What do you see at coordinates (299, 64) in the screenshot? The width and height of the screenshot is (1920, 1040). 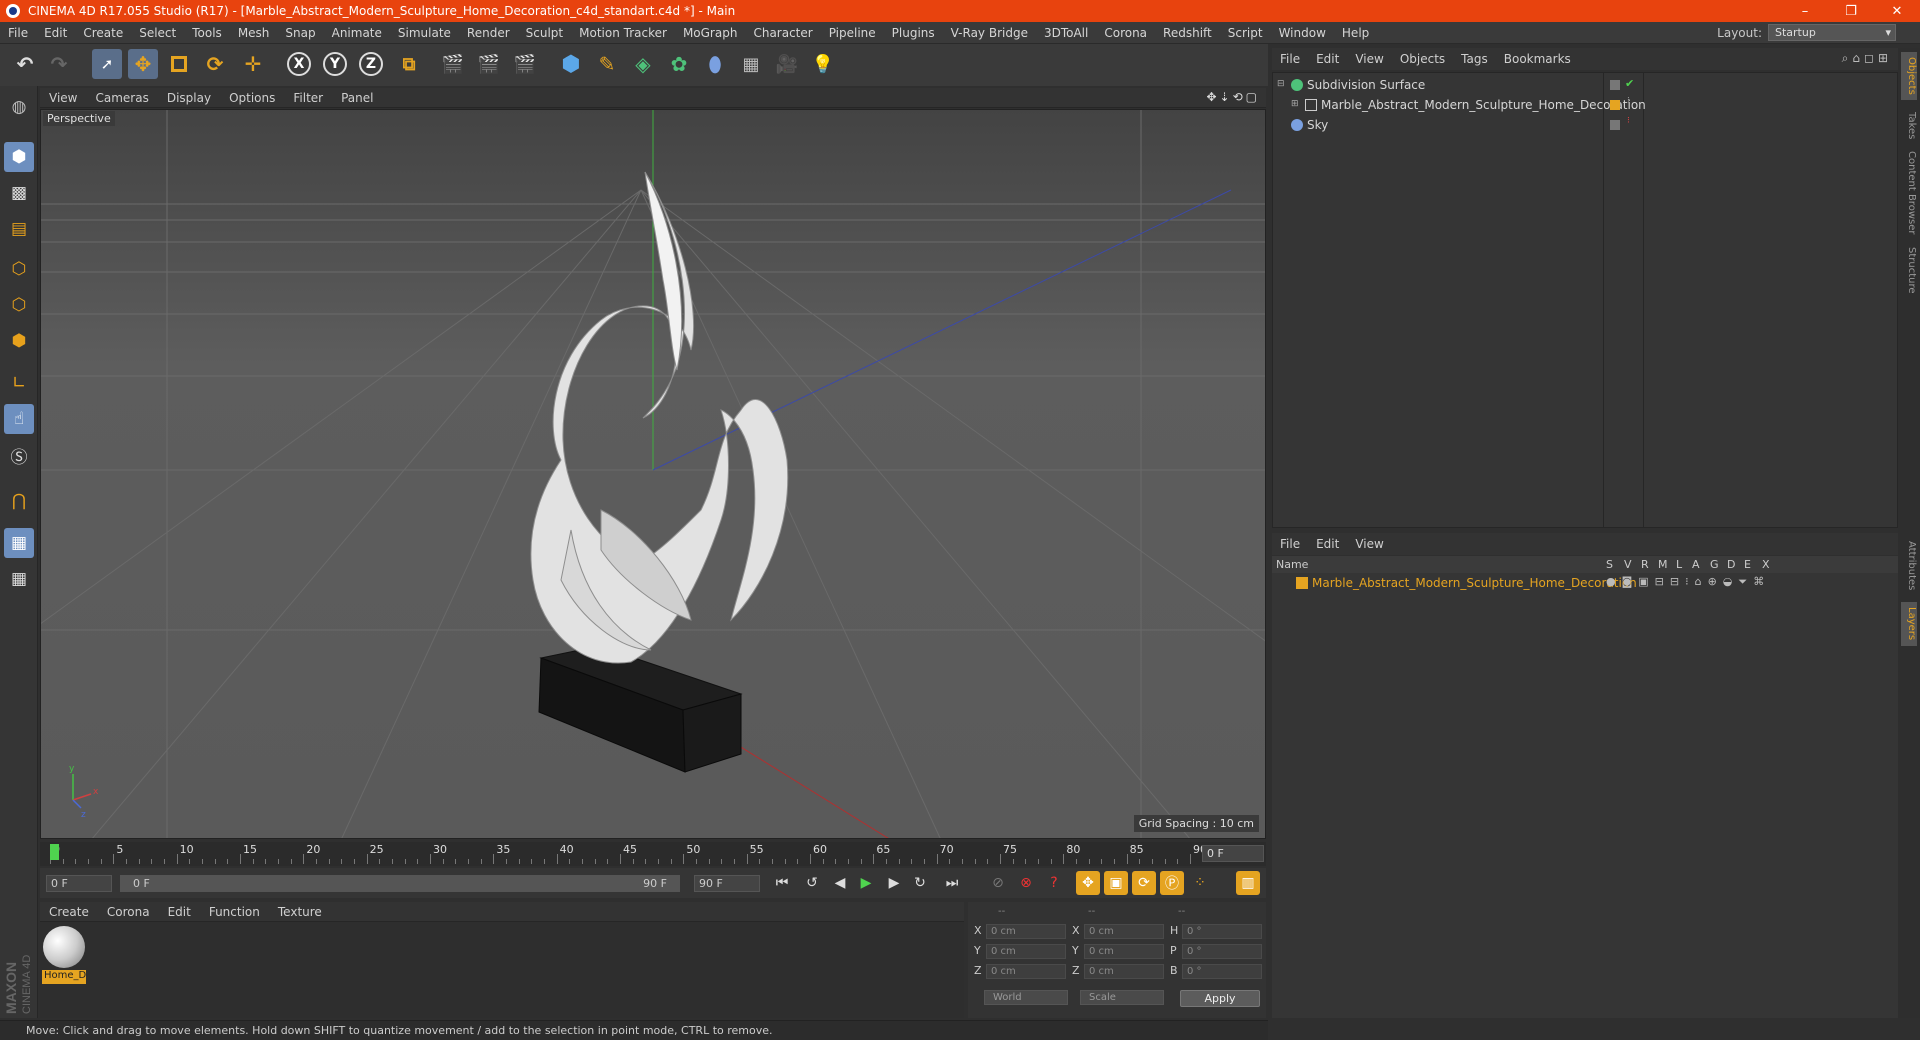 I see `x-axis-lock-button: X` at bounding box center [299, 64].